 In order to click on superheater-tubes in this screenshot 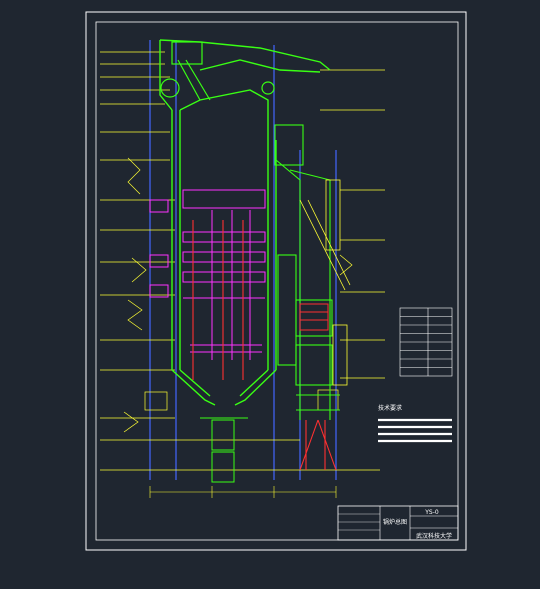, I will do `click(207, 274)`.